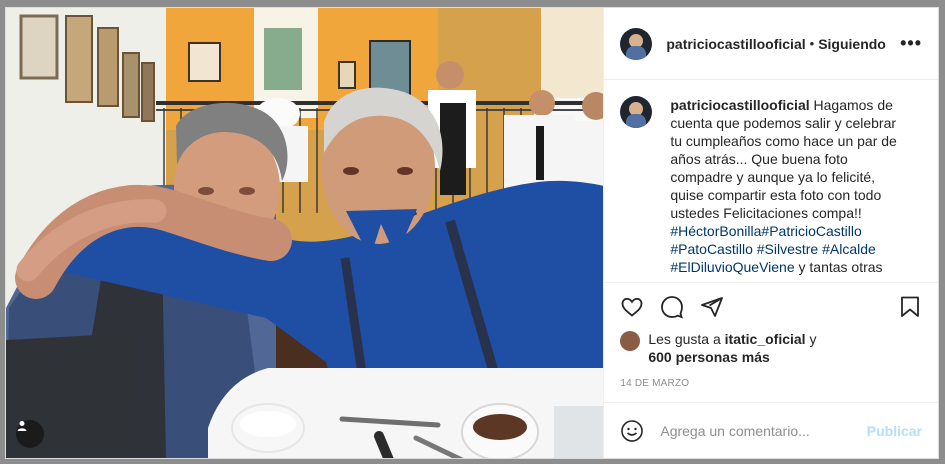 The width and height of the screenshot is (945, 464). I want to click on hashtag-silvestre: #Silvestre, so click(787, 249).